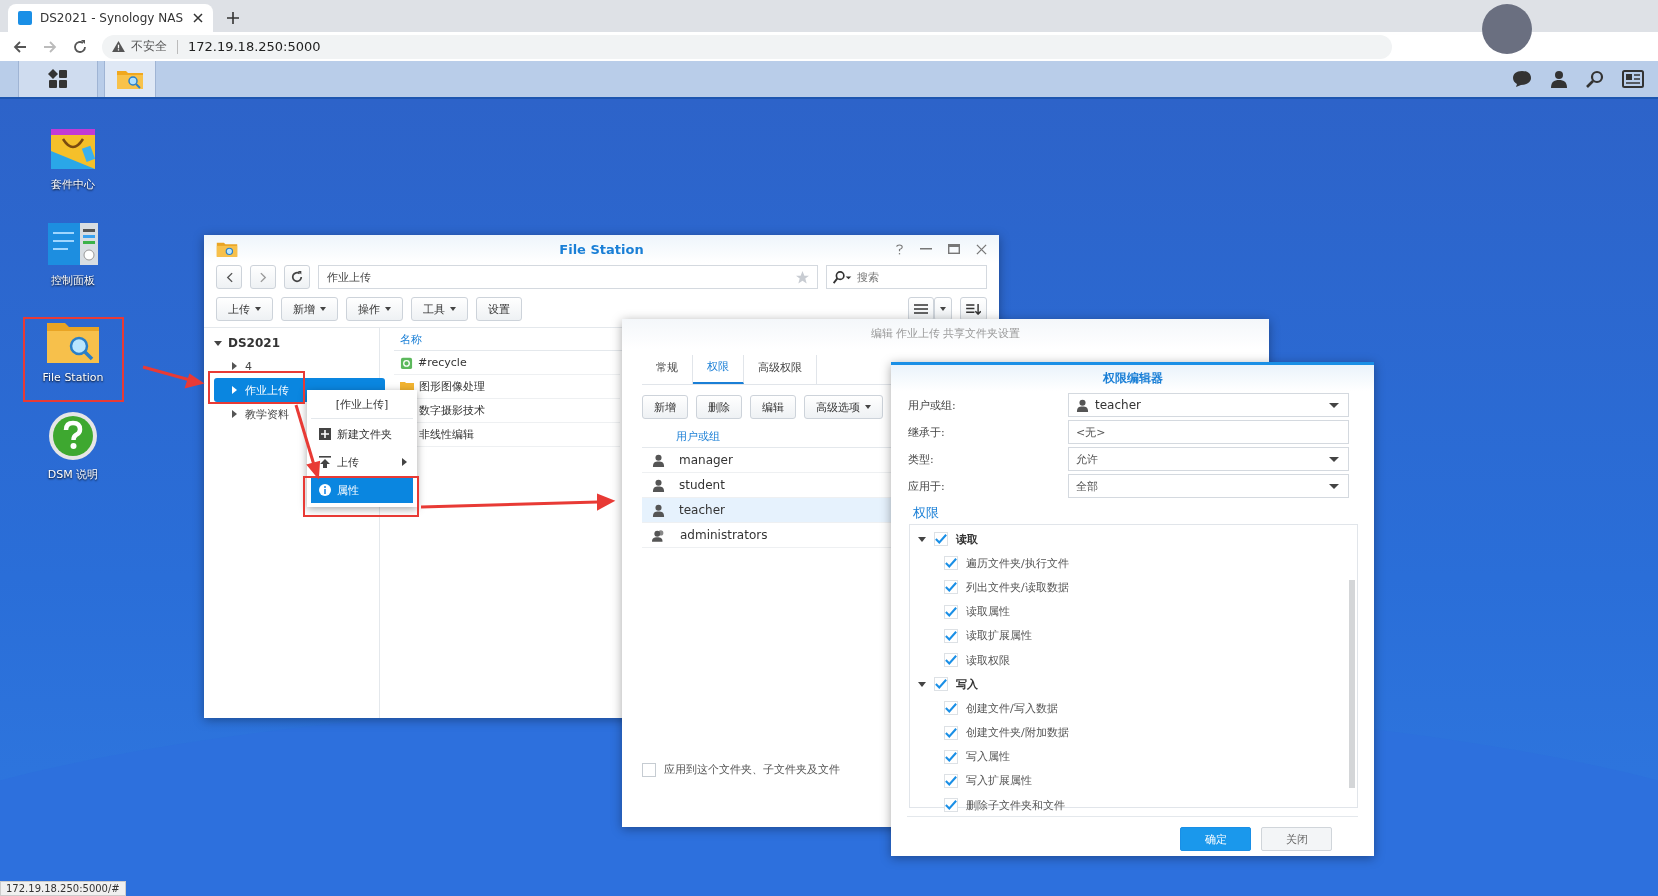 The height and width of the screenshot is (896, 1658). What do you see at coordinates (999, 636) in the screenshot?
I see `checkbox-label: 读取扩展属性` at bounding box center [999, 636].